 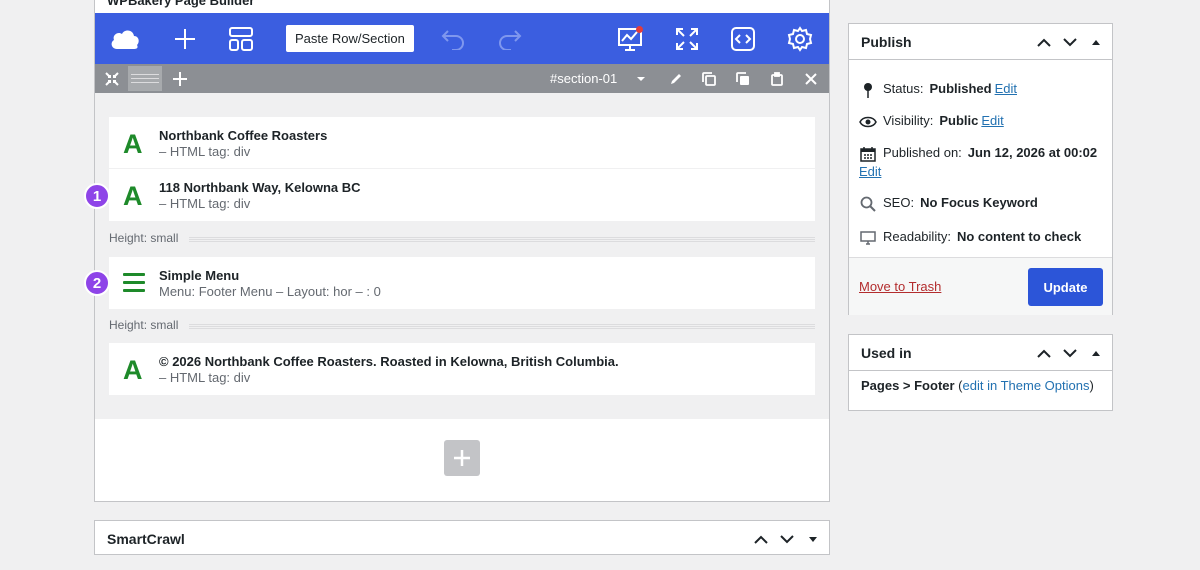 What do you see at coordinates (1006, 88) in the screenshot?
I see `status-edit-link: Edit` at bounding box center [1006, 88].